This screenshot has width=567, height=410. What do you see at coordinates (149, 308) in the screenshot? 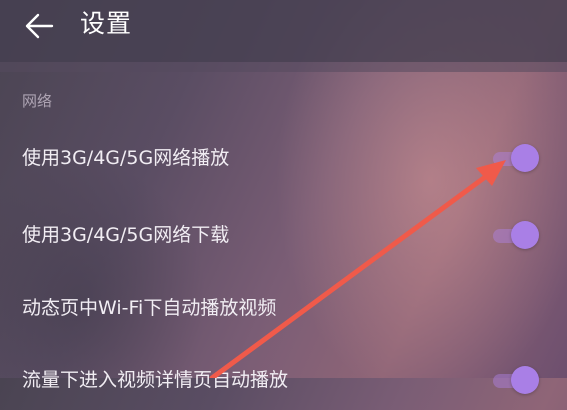
I see `setting-label: 动态页中Wi-Fi下自动播放视频` at bounding box center [149, 308].